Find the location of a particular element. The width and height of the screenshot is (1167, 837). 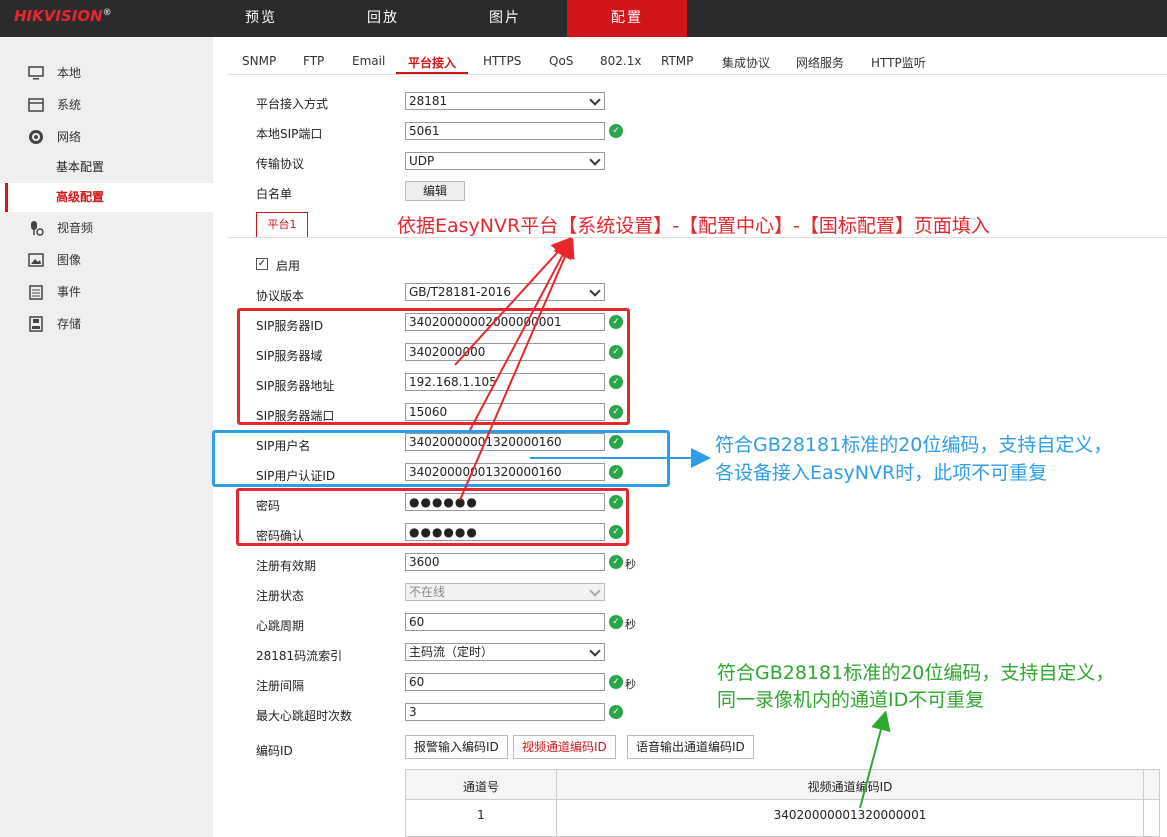

column-divider is located at coordinates (1143, 803).